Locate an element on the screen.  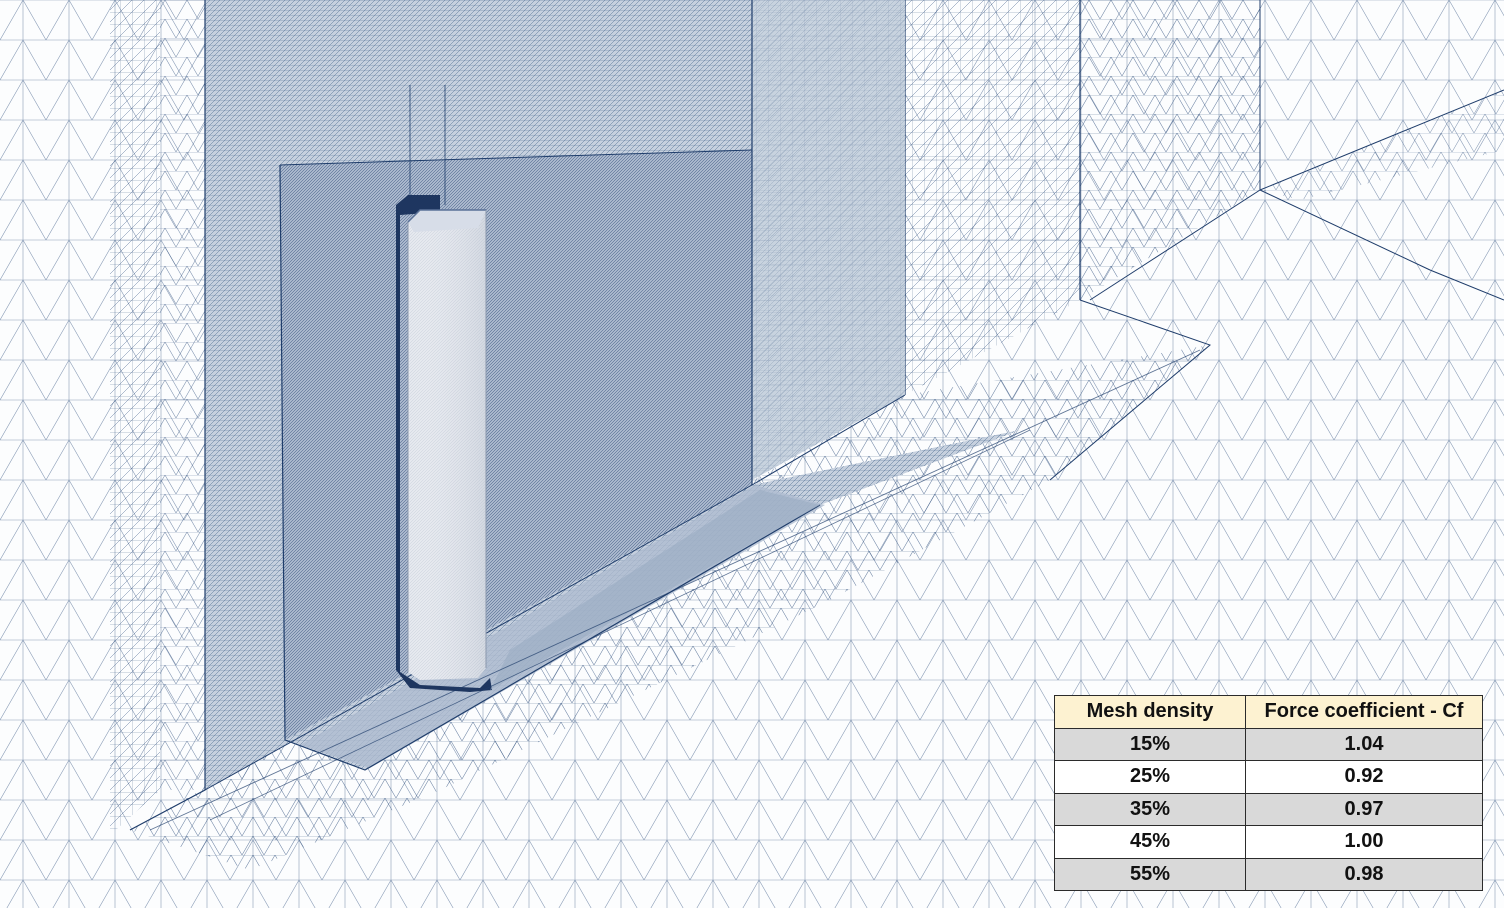
column-solid is located at coordinates (447, 444).